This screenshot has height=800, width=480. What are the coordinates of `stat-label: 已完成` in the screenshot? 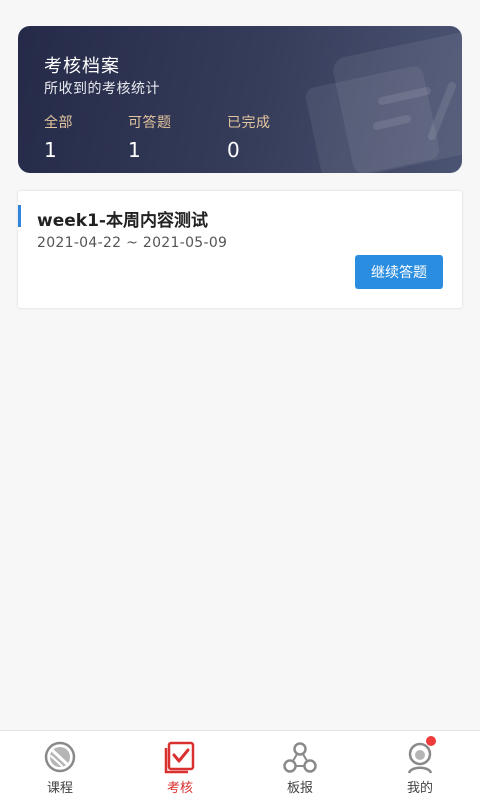 It's located at (249, 123).